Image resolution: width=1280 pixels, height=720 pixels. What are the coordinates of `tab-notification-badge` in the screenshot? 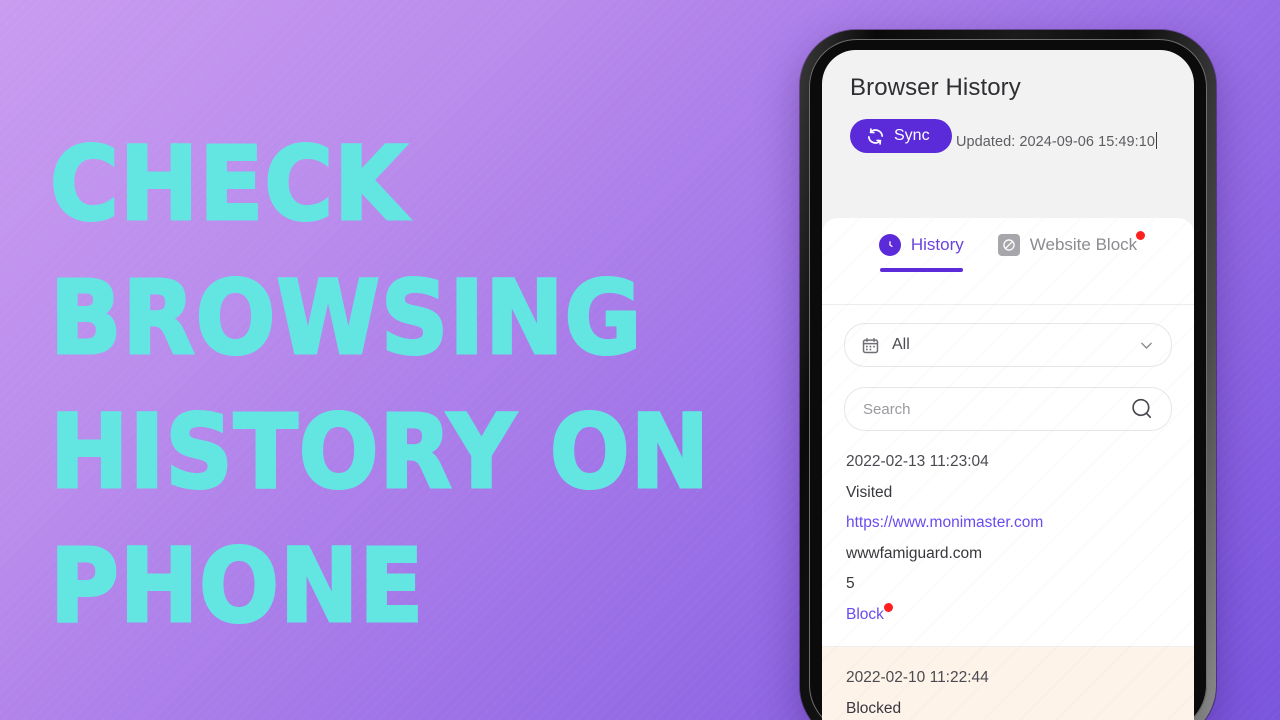 It's located at (1141, 235).